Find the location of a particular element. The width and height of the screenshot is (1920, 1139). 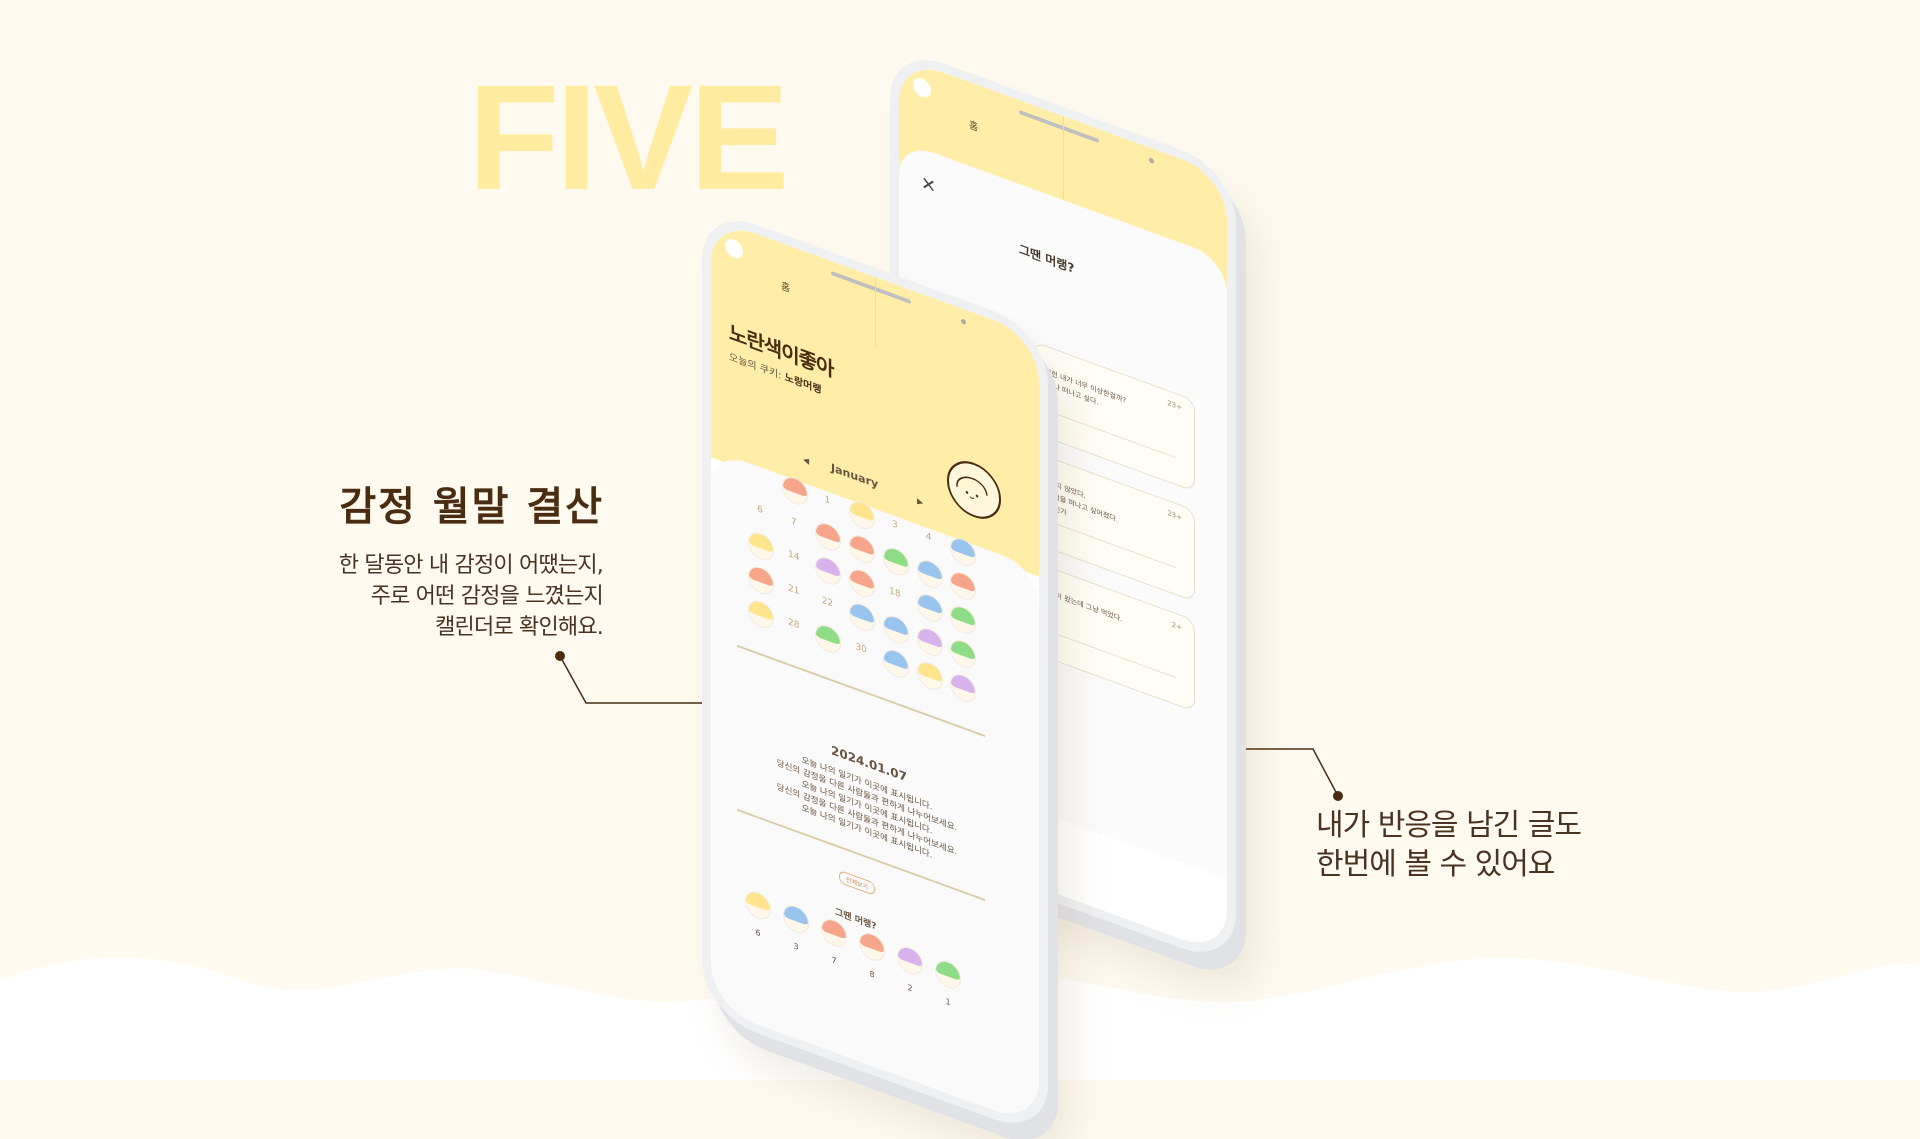

calendar-day-number: 21 is located at coordinates (793, 590).